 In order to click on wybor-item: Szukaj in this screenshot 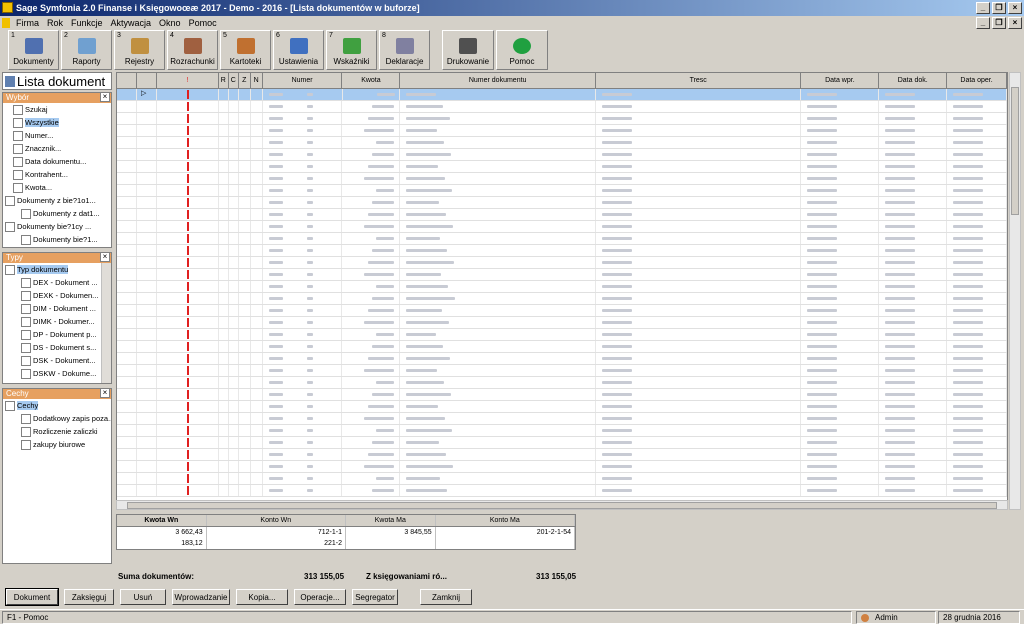, I will do `click(57, 109)`.